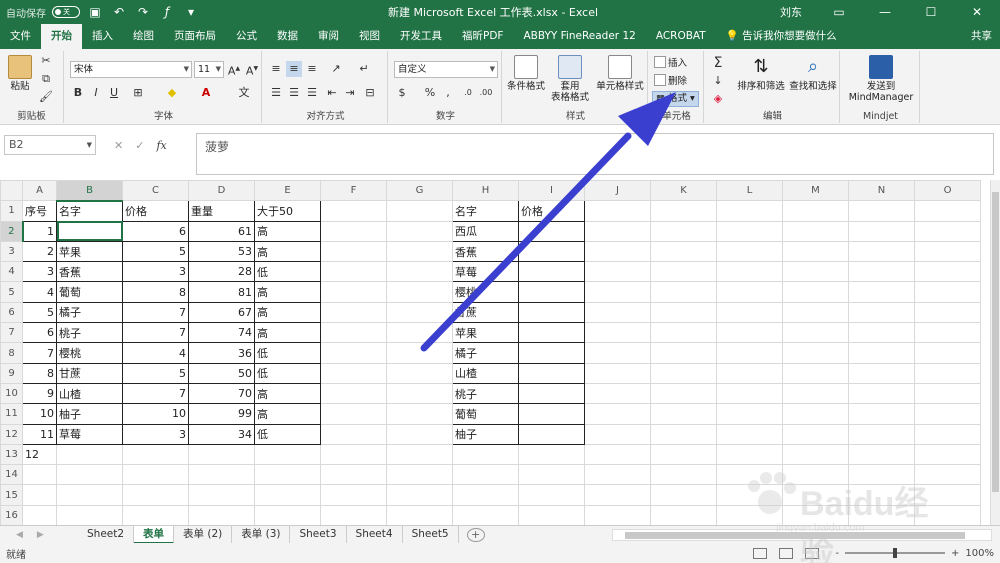 This screenshot has height=563, width=1000. Describe the element at coordinates (350, 93) in the screenshot. I see `increase-indent-icon: ⇥` at that location.